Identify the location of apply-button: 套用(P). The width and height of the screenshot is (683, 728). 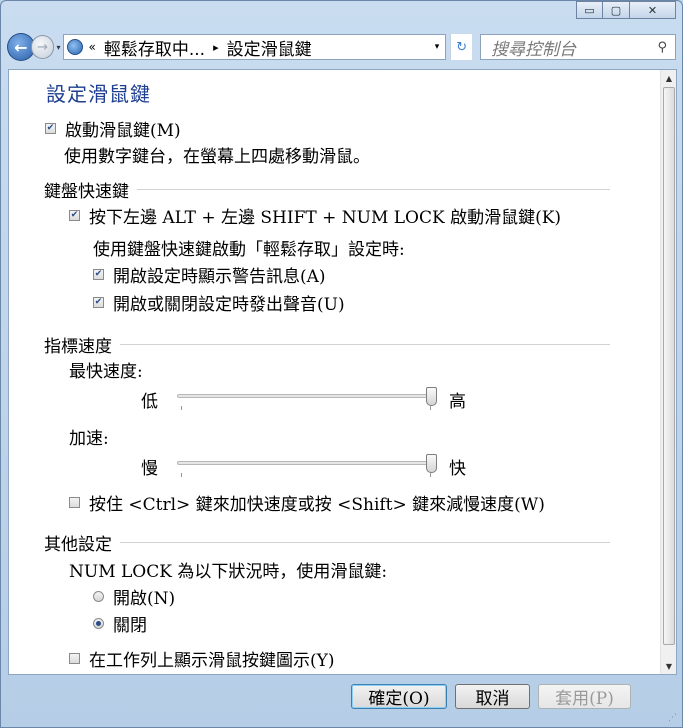
(584, 696).